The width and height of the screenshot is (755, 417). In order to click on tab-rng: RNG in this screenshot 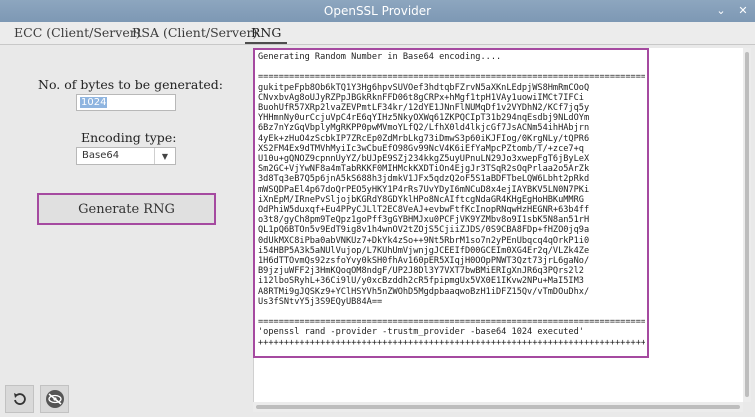, I will do `click(266, 33)`.